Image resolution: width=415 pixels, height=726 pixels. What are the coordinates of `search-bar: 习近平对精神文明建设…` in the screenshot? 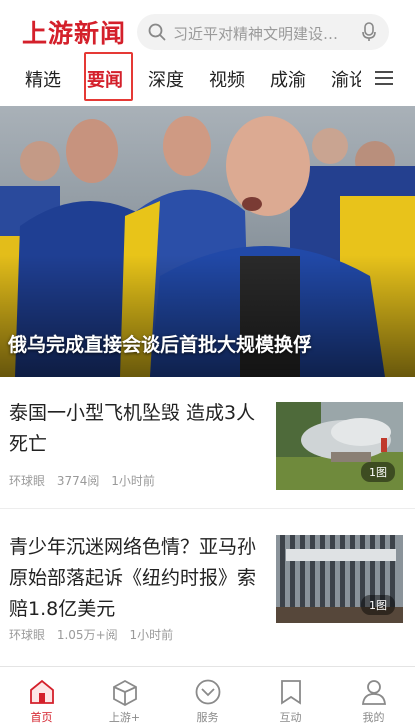 It's located at (263, 32).